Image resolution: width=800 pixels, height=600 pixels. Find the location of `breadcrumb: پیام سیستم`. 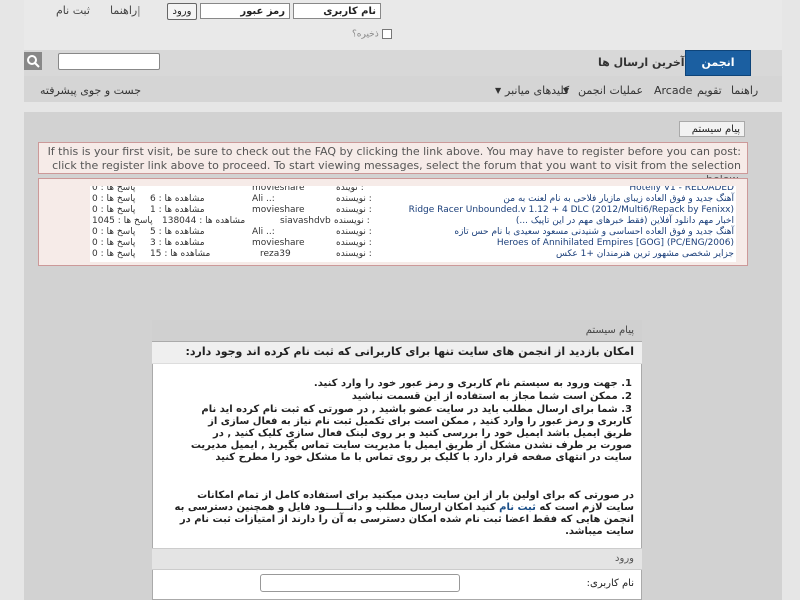

breadcrumb: پیام سیستم is located at coordinates (712, 129).